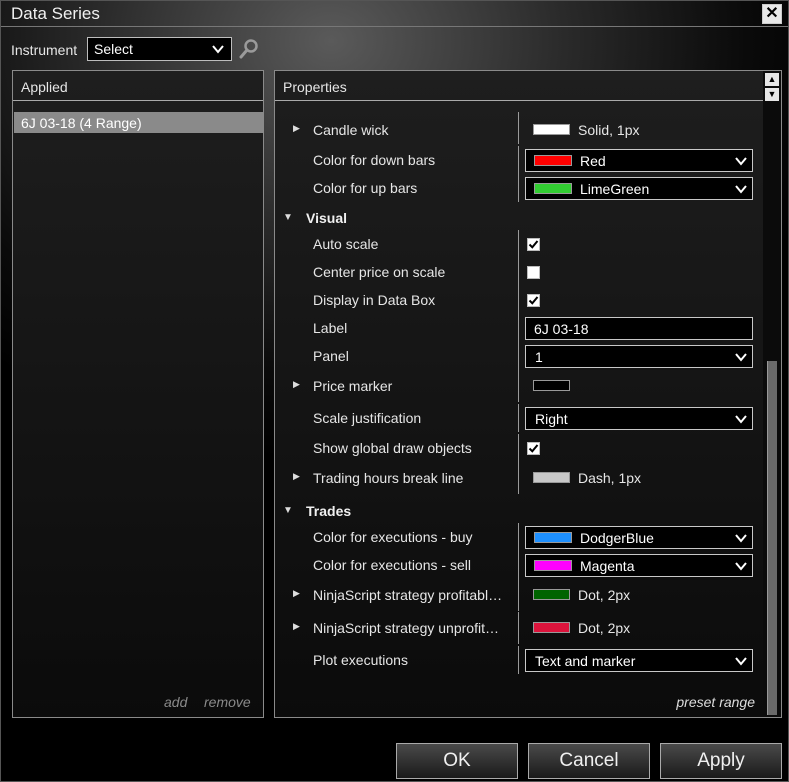 This screenshot has height=782, width=789. Describe the element at coordinates (639, 660) in the screenshot. I see `plot-executions-dropdown: Text and marker` at that location.